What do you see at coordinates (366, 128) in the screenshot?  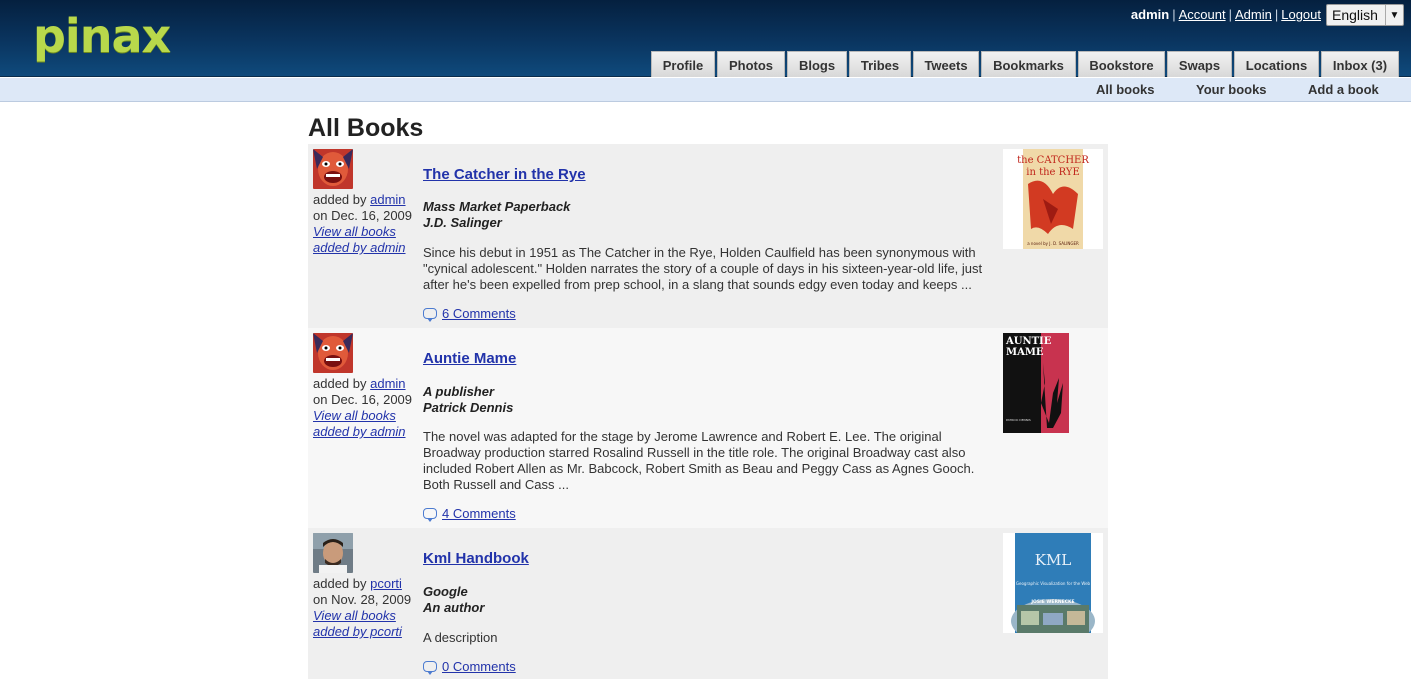 I see `page-title: All Books` at bounding box center [366, 128].